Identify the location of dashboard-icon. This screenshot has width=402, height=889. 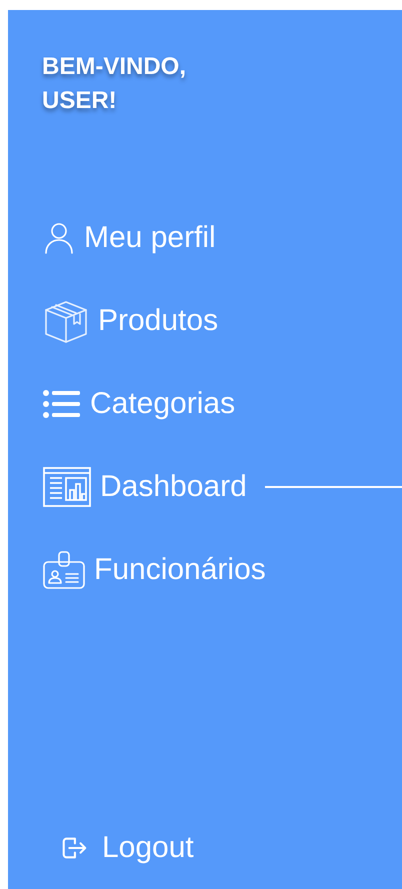
(67, 487).